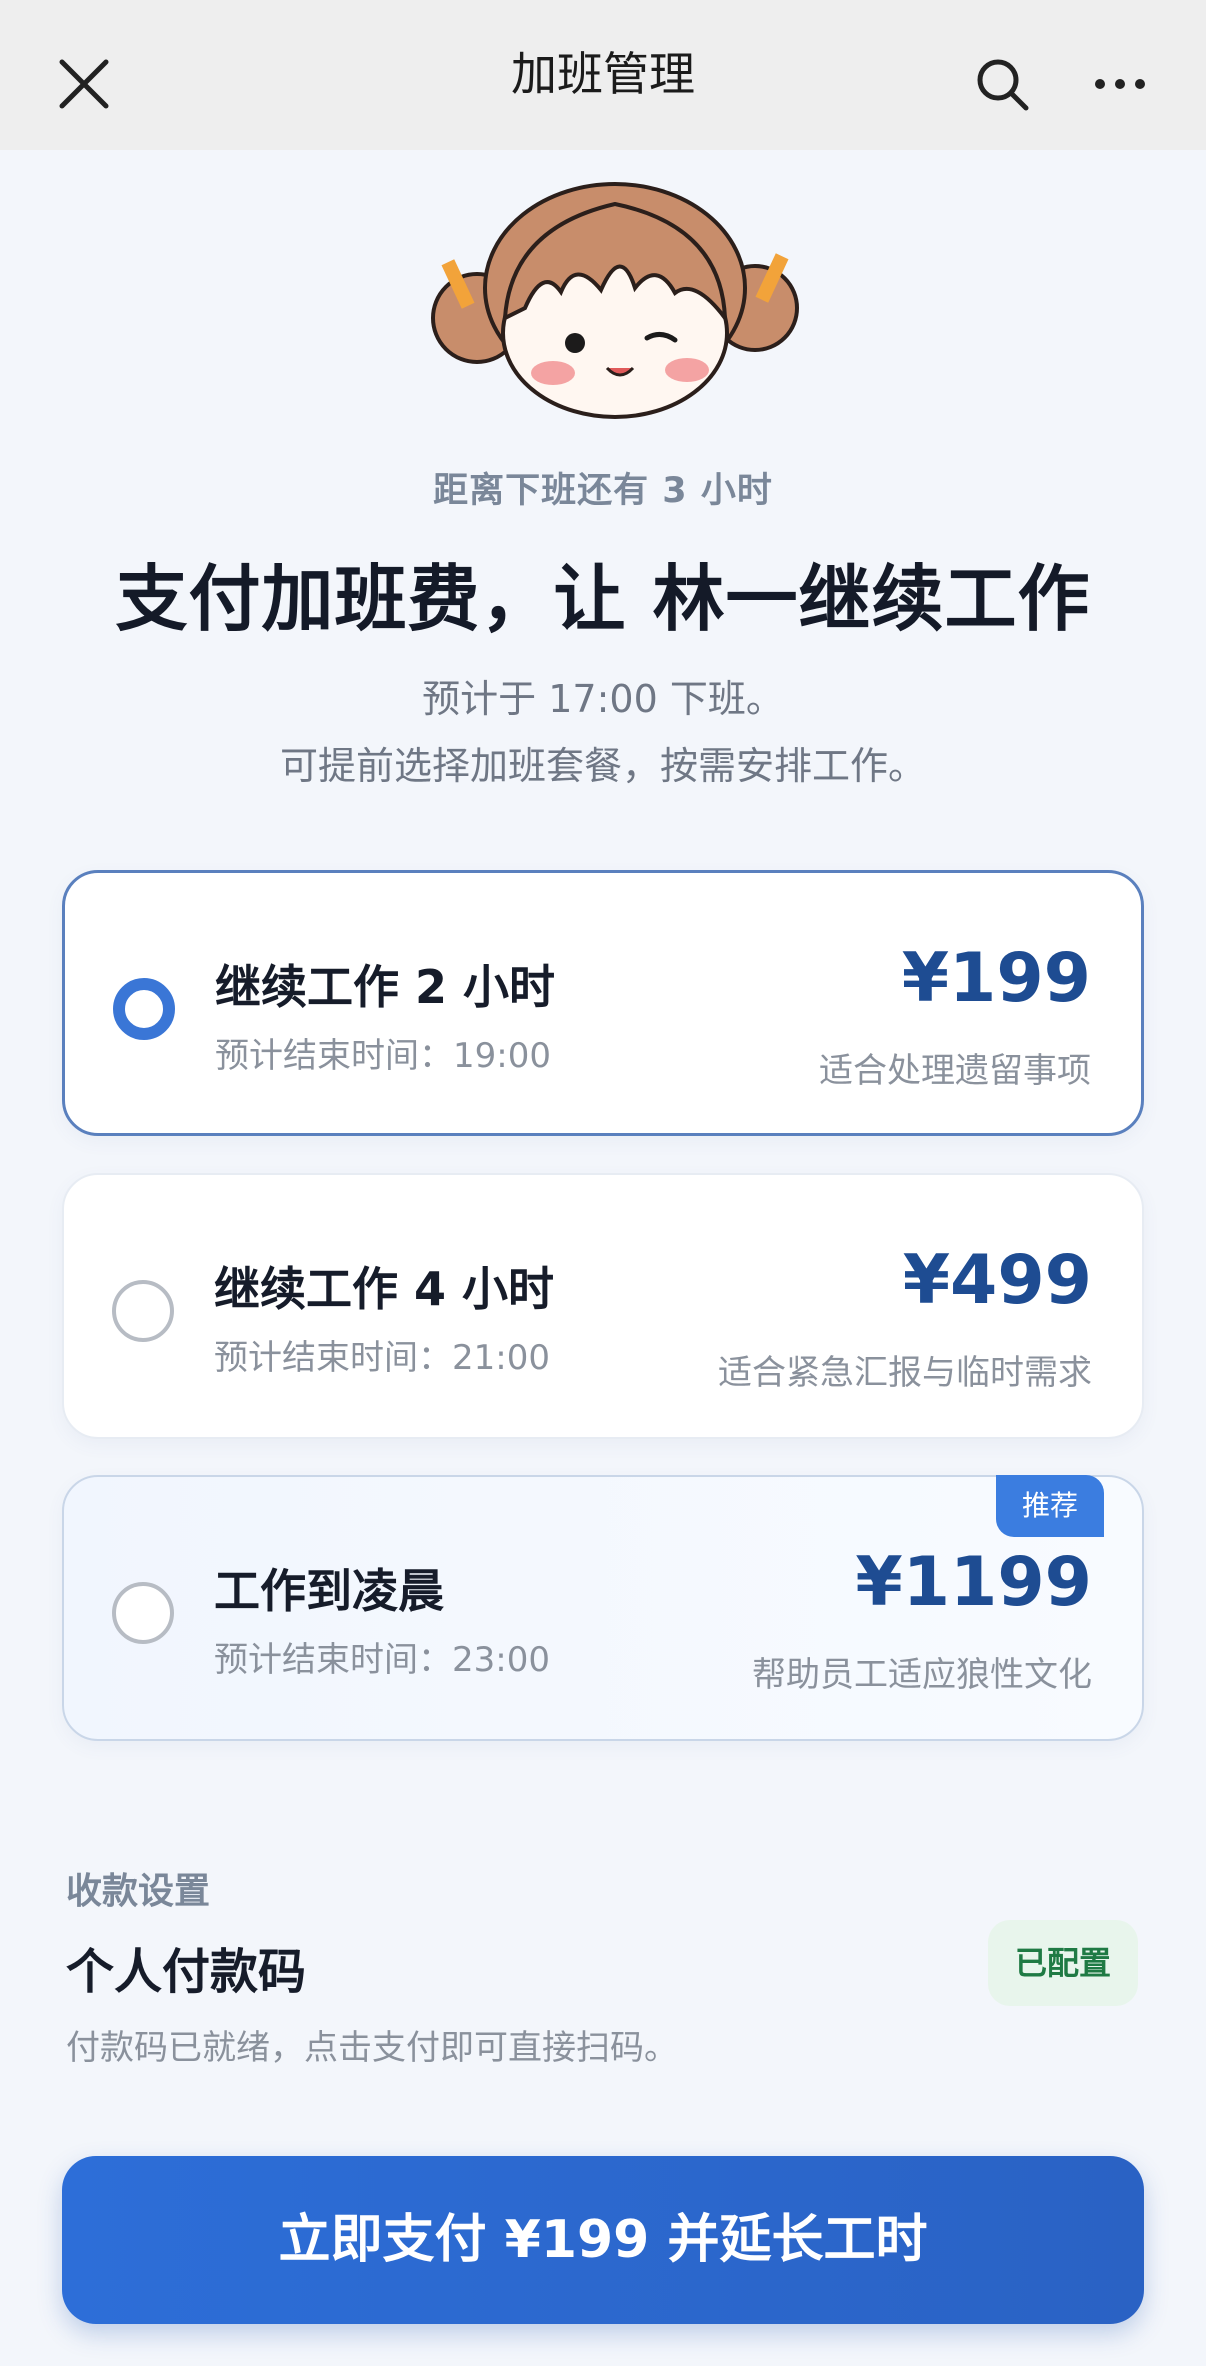 This screenshot has height=2366, width=1206. I want to click on plan-option-2h: 继续工作 2 小时 预计结束时间：19:00 ¥199 适合处理遗留事项, so click(603, 1003).